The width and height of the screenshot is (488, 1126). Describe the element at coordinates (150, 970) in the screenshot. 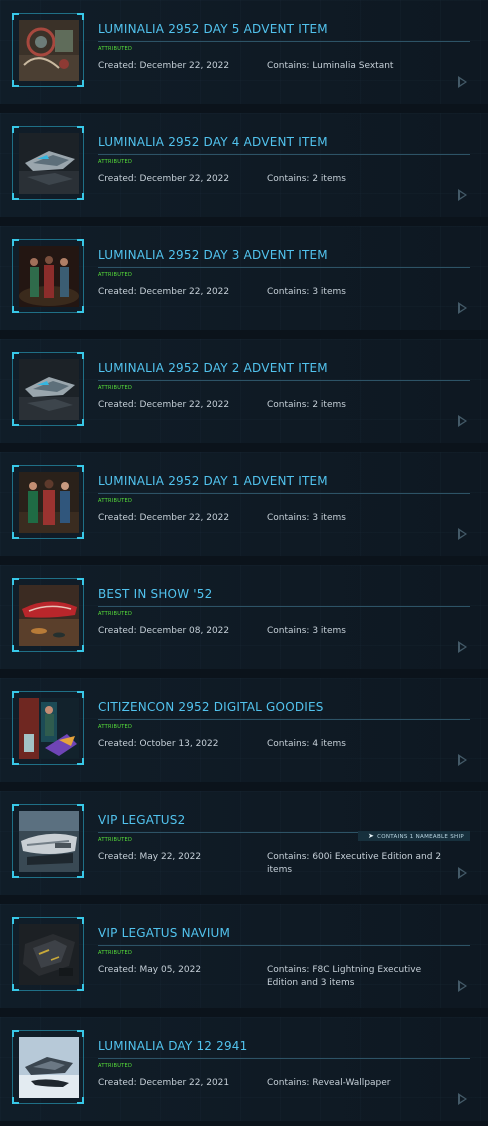

I see `created-date: Created: May 05, 2022` at that location.